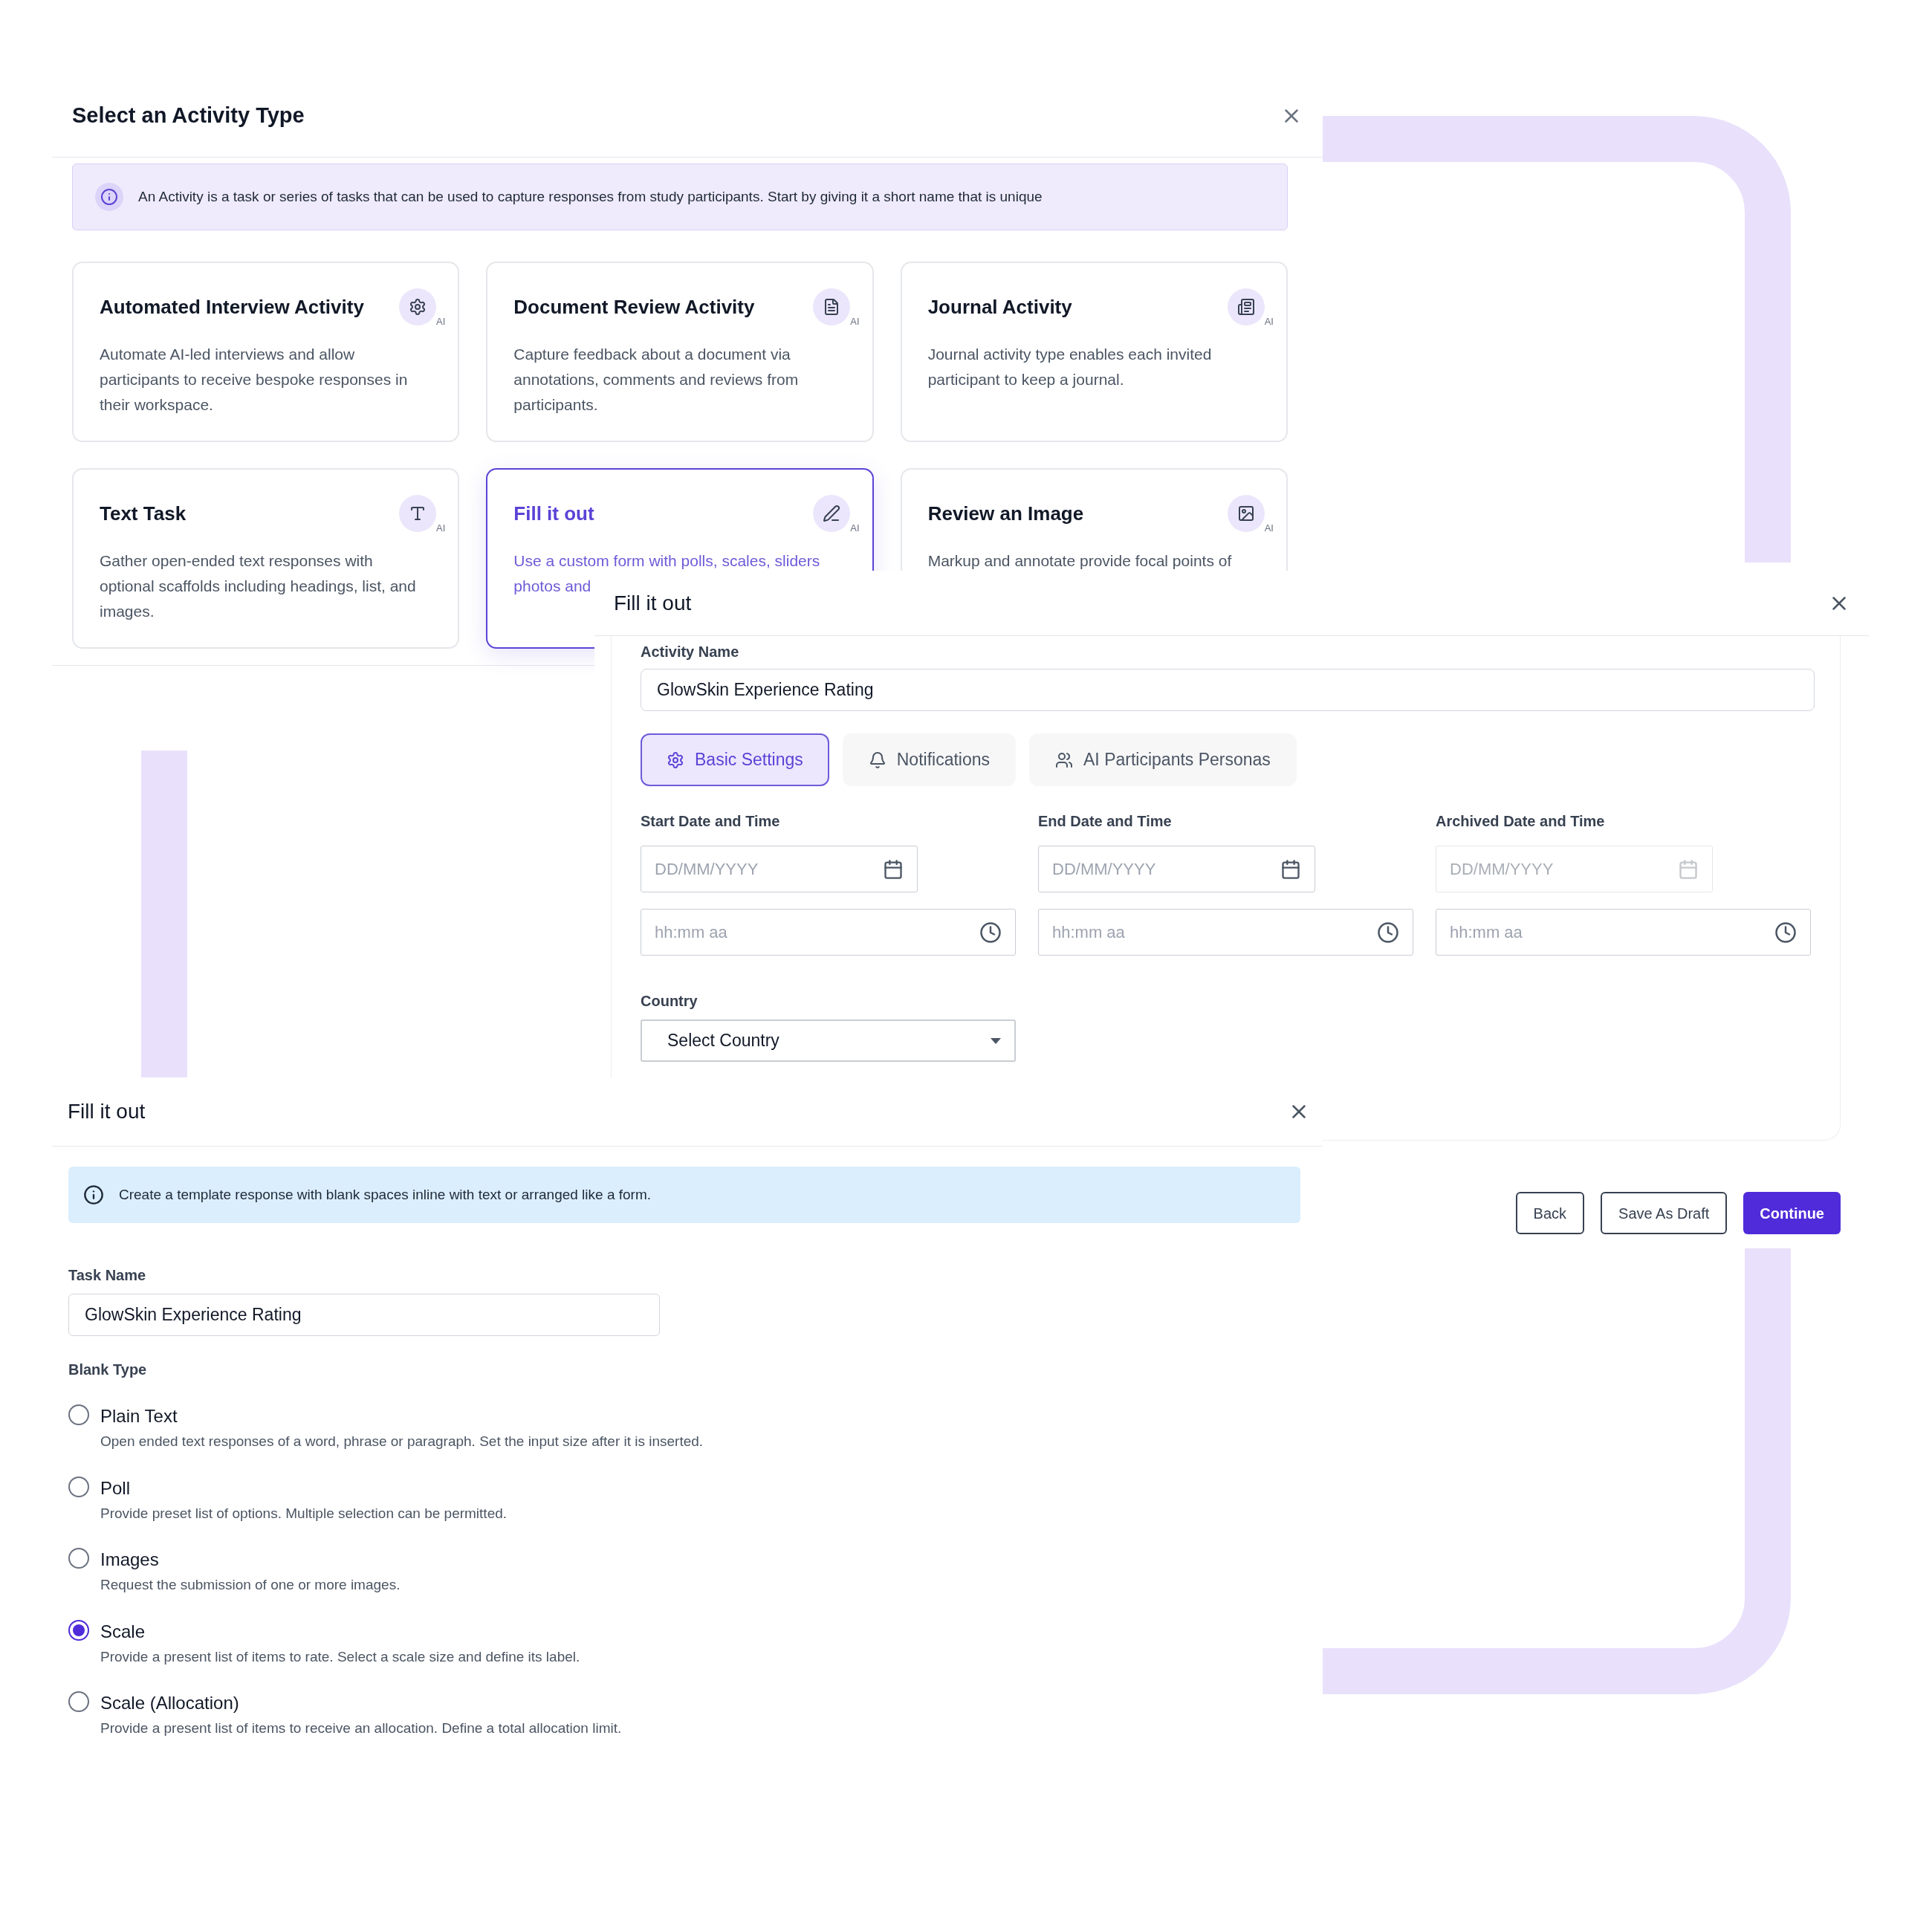 The image size is (1932, 1932). Describe the element at coordinates (828, 1041) in the screenshot. I see `country-select: Select Country` at that location.